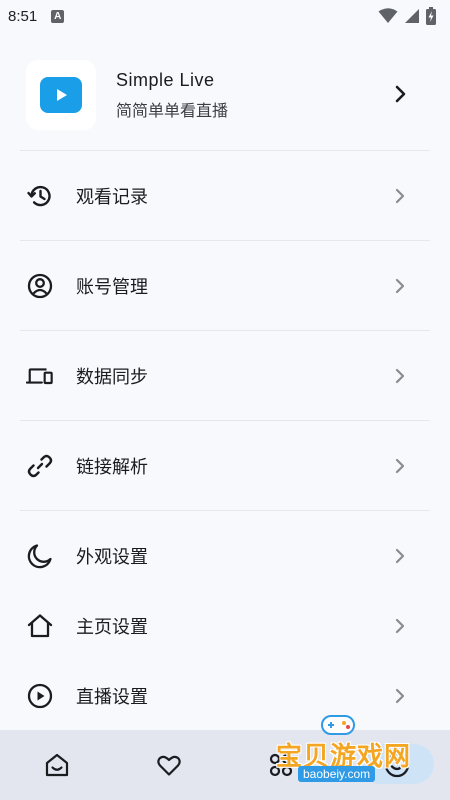 This screenshot has height=800, width=450. I want to click on status-time: 8:51, so click(23, 16).